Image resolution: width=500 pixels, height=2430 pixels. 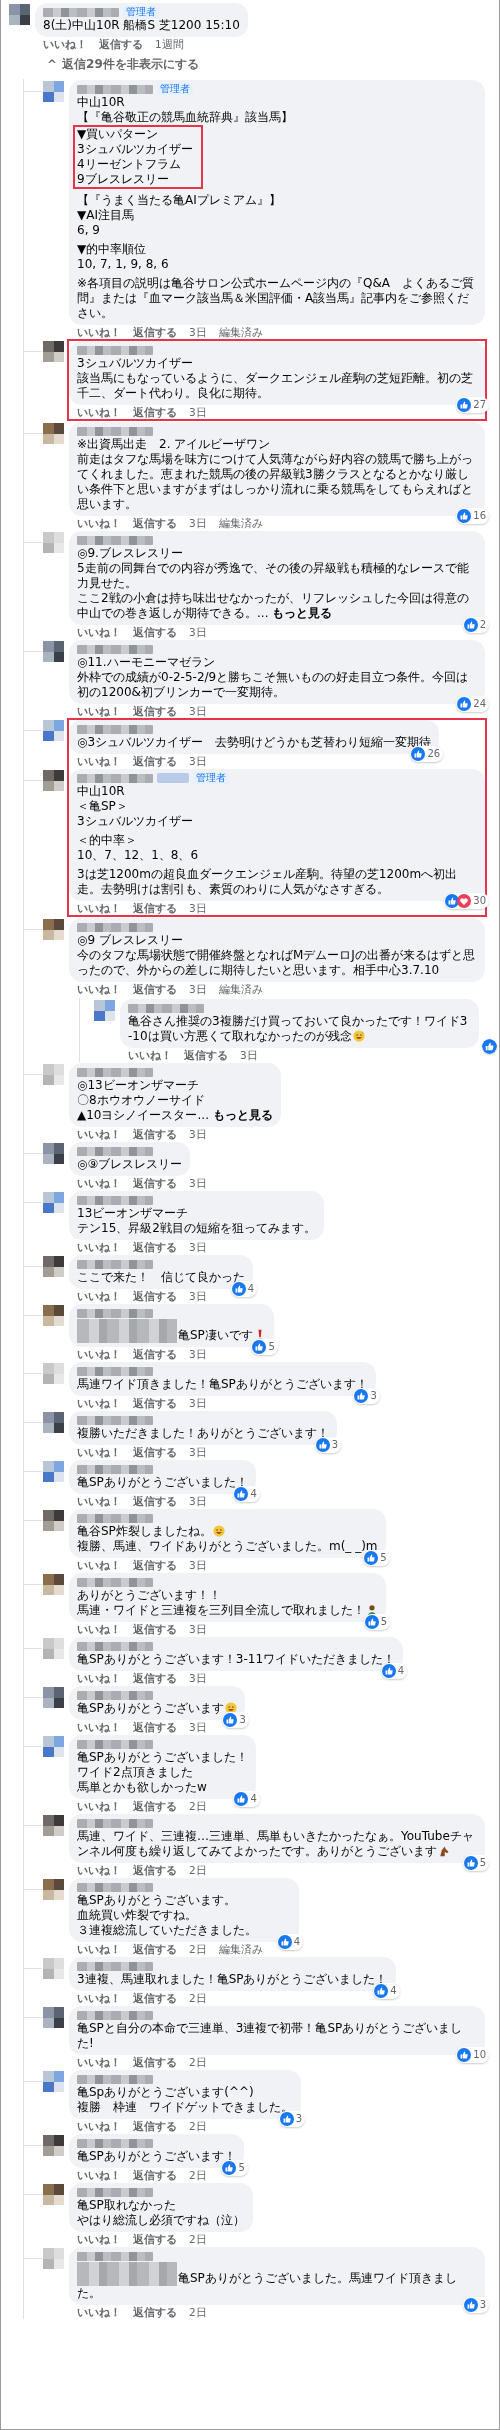 I want to click on reaction-count: 24, so click(x=472, y=704).